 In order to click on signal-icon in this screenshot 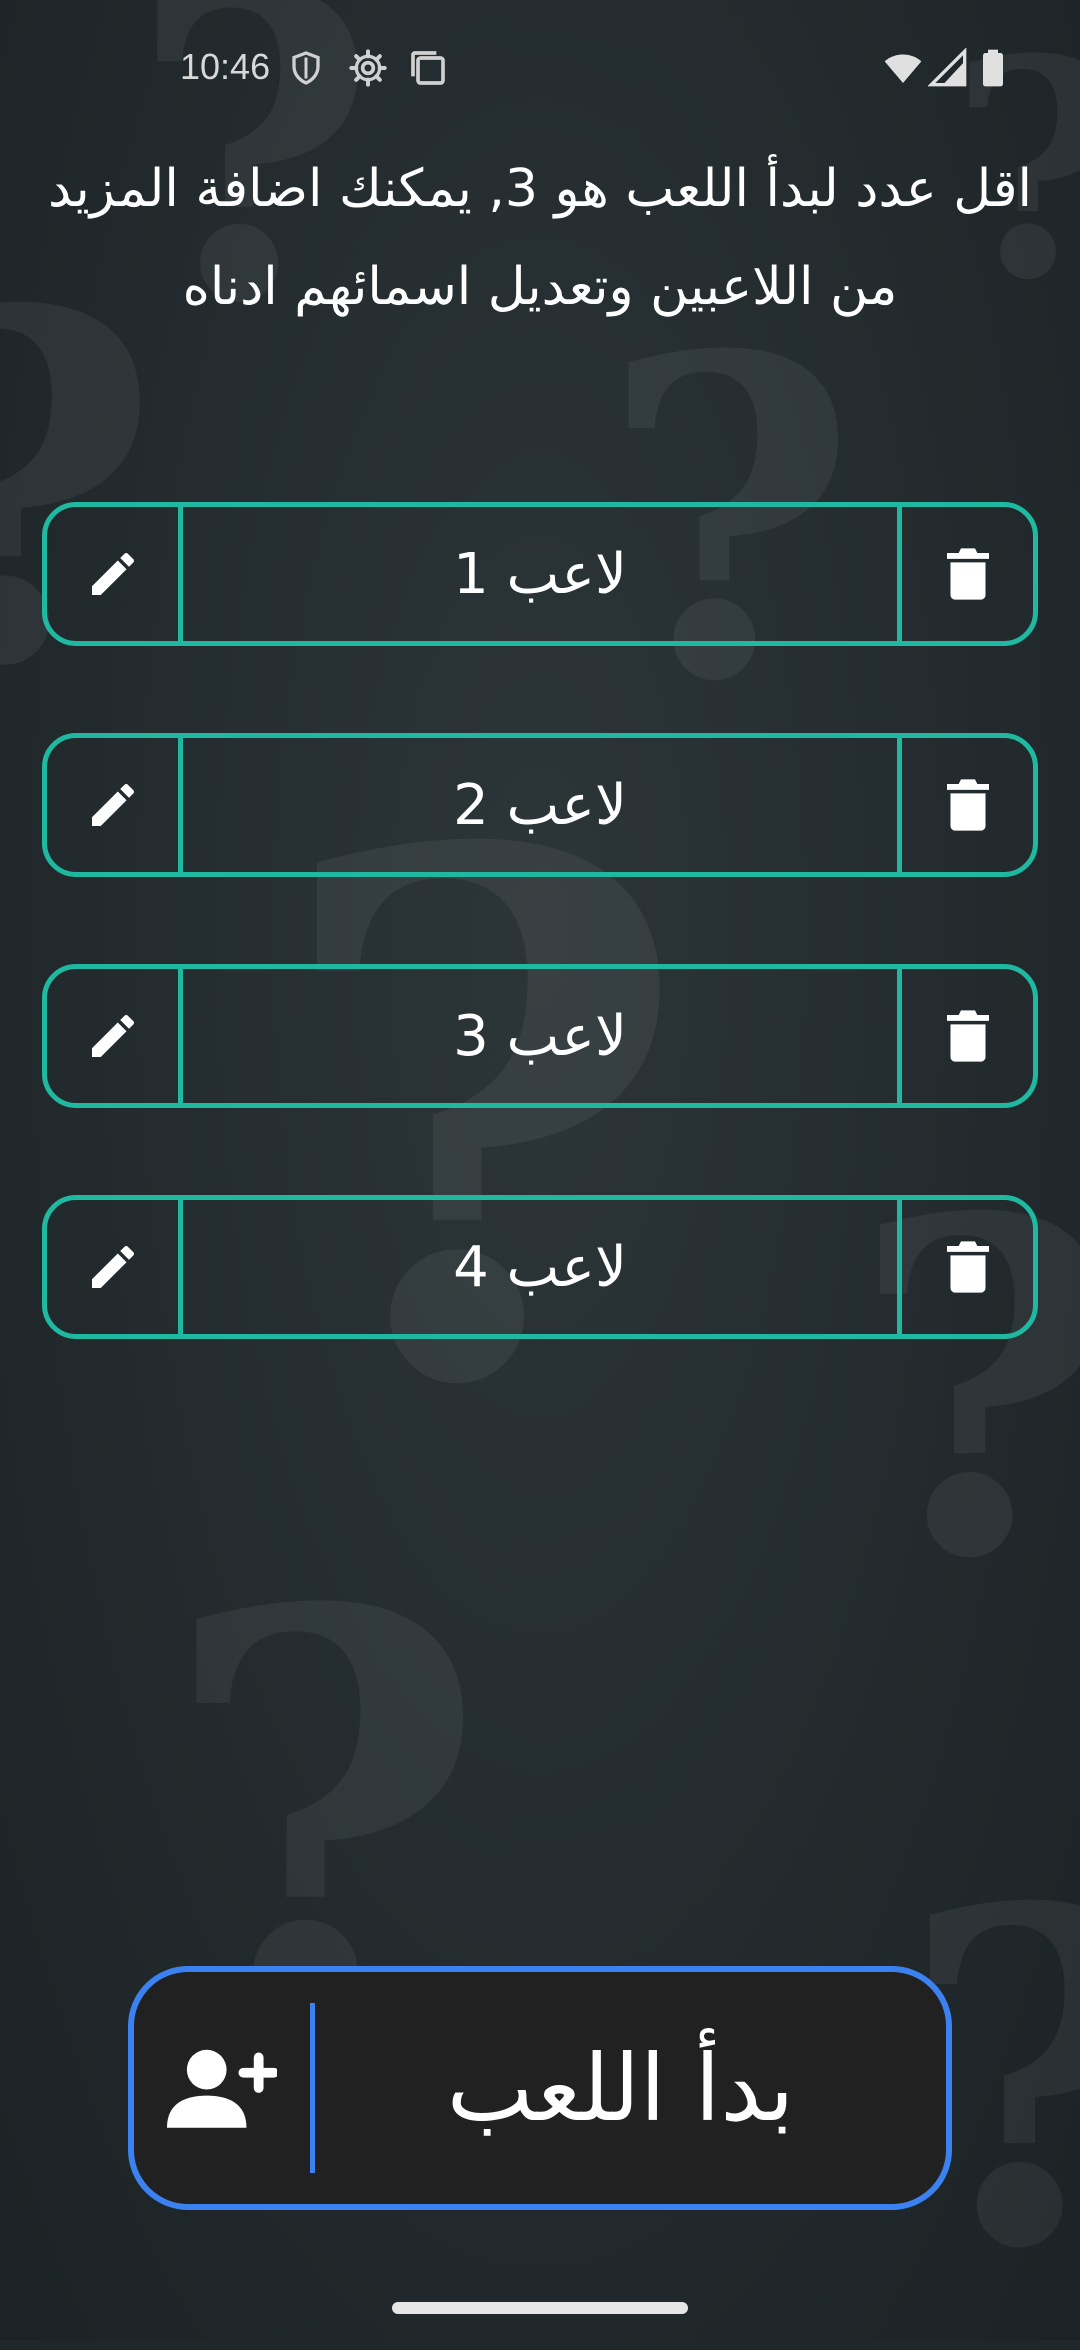, I will do `click(947, 69)`.